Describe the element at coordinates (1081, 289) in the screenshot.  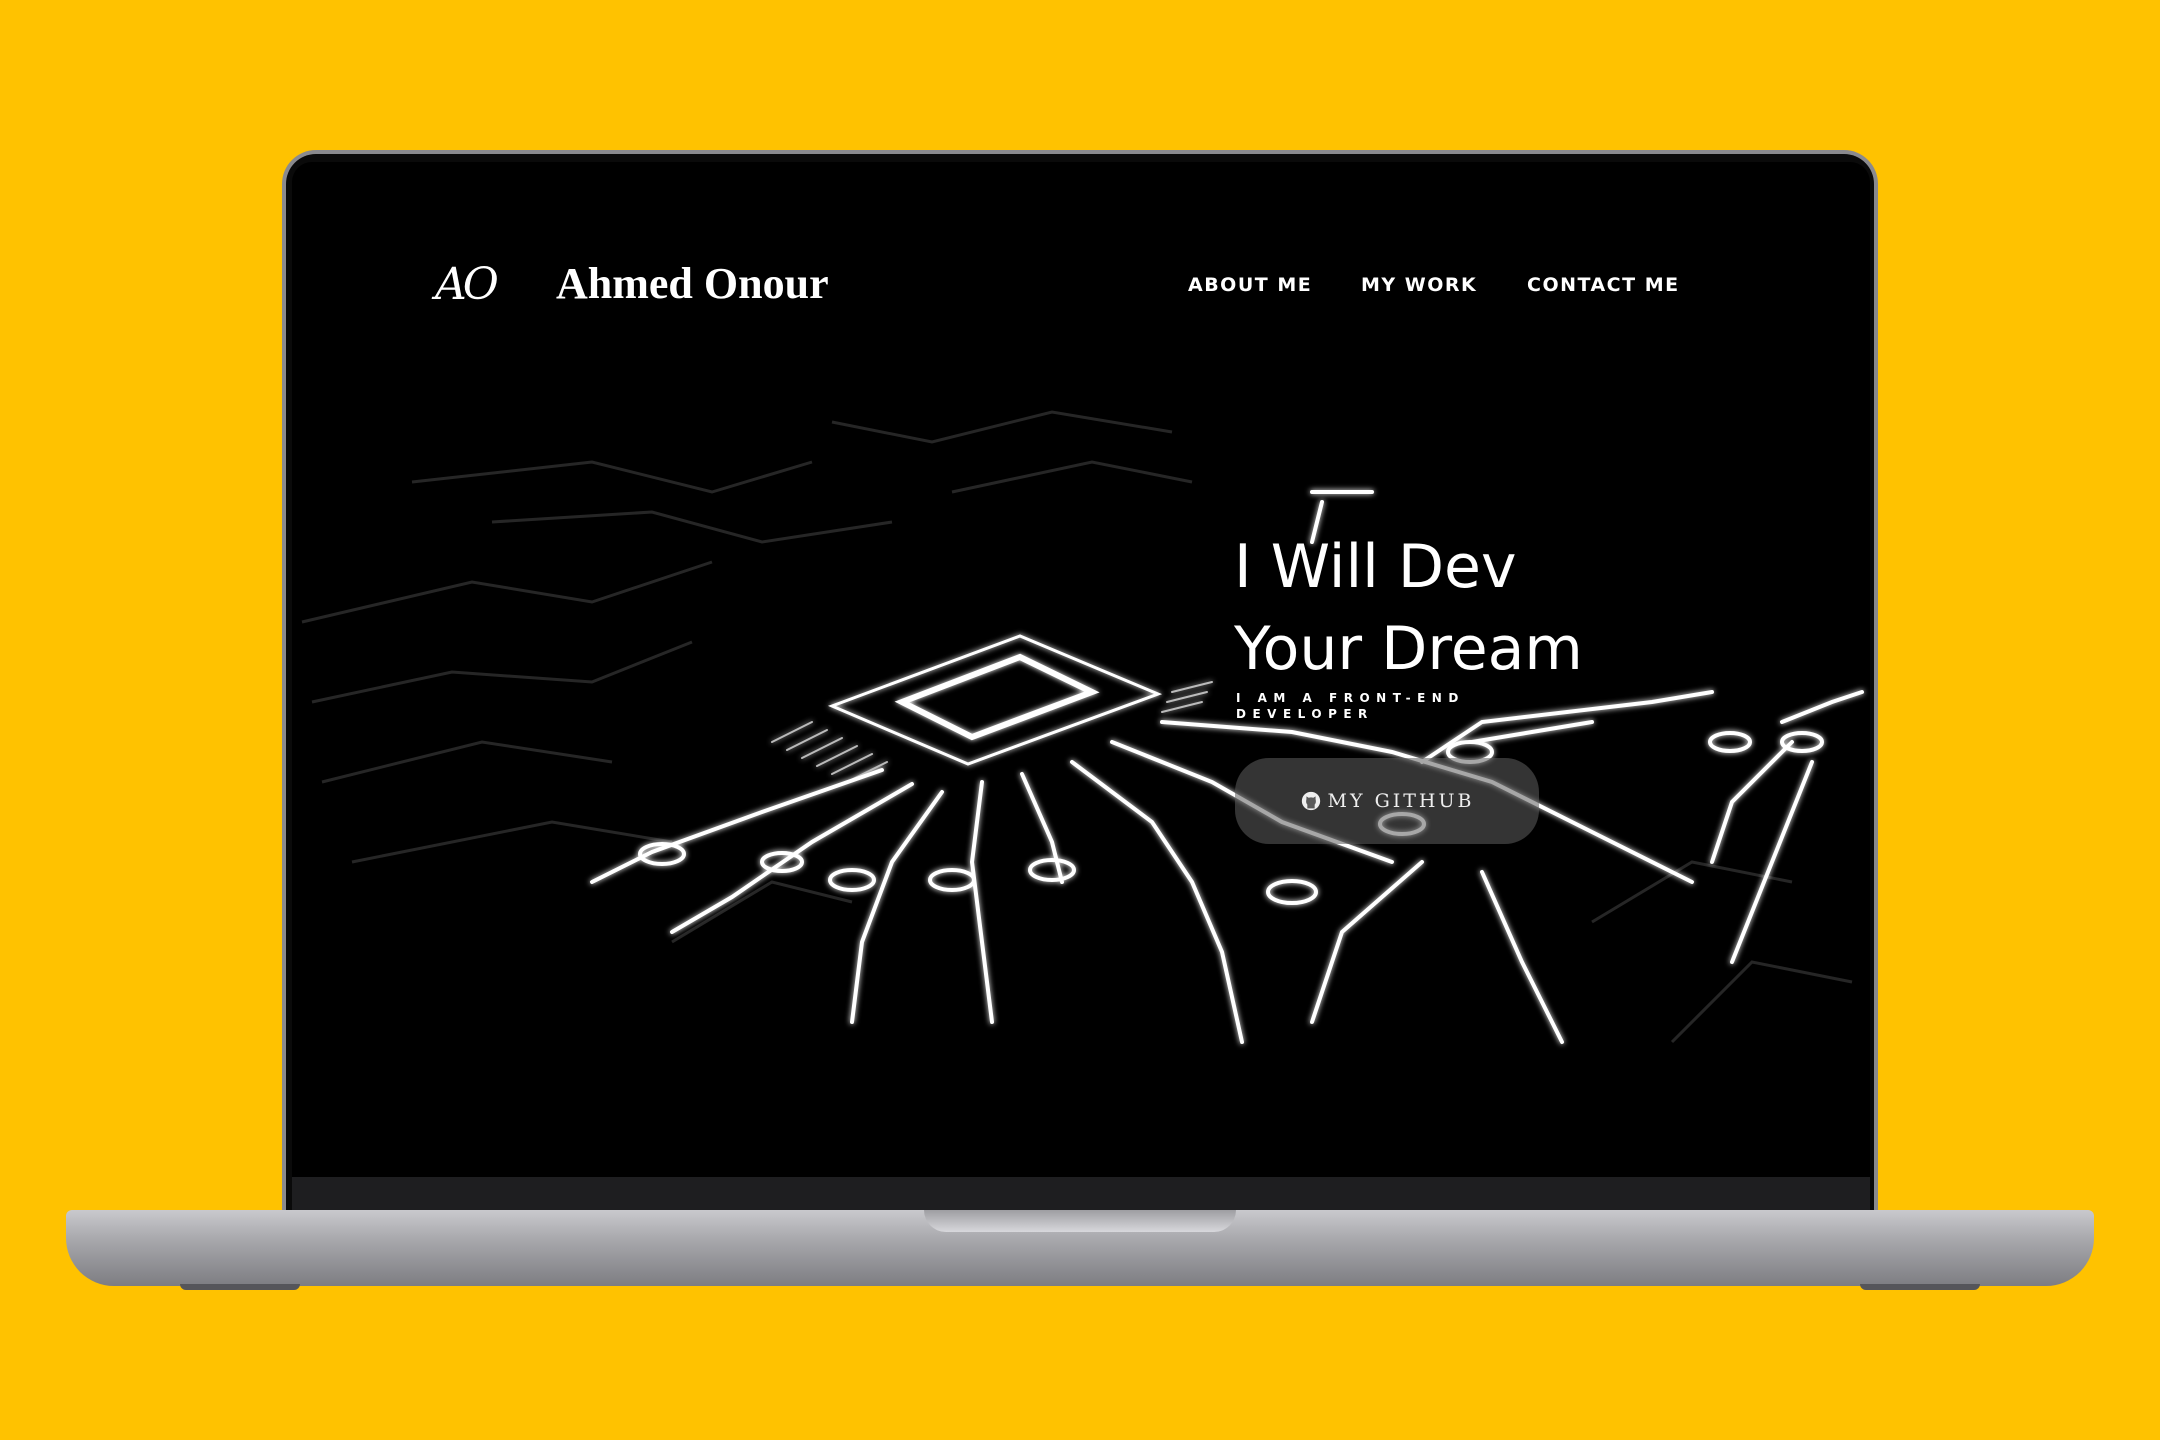
I see `main-nav: ABOUT ME MY WORK CONTACT ME` at that location.